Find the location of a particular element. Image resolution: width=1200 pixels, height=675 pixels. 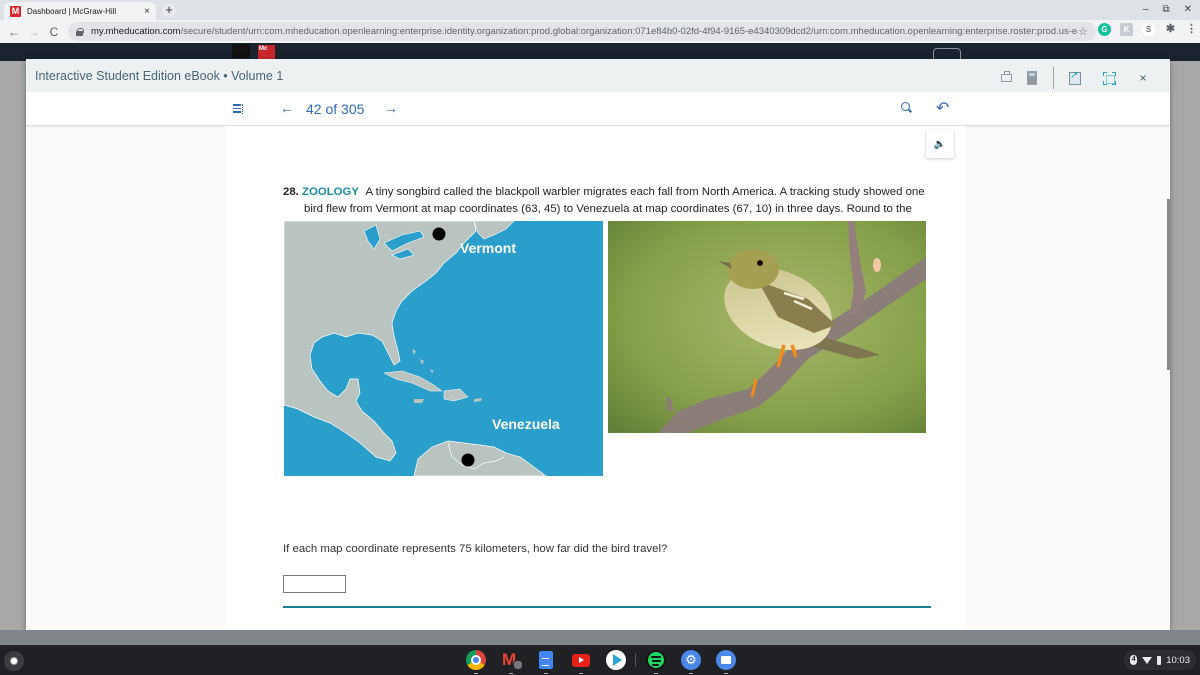

bird-illustration is located at coordinates (767, 327).